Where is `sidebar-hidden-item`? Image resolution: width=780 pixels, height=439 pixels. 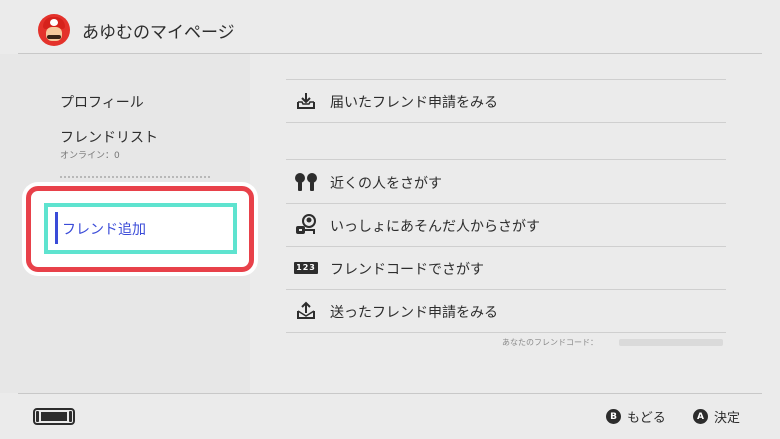 sidebar-hidden-item is located at coordinates (135, 178).